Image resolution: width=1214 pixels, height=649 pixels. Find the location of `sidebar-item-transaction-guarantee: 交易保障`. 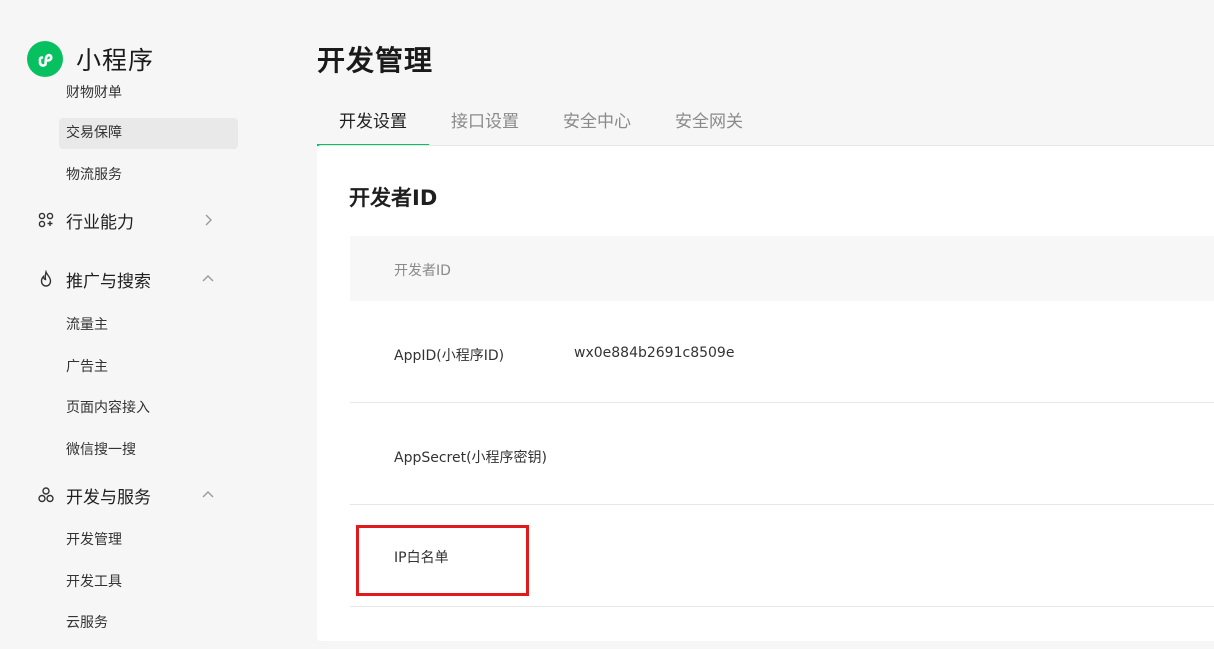

sidebar-item-transaction-guarantee: 交易保障 is located at coordinates (148, 133).